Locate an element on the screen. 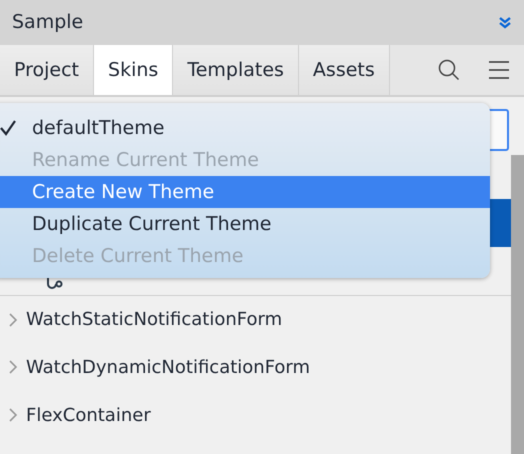 The height and width of the screenshot is (454, 524). menu-item-label: Delete Current Theme is located at coordinates (138, 256).